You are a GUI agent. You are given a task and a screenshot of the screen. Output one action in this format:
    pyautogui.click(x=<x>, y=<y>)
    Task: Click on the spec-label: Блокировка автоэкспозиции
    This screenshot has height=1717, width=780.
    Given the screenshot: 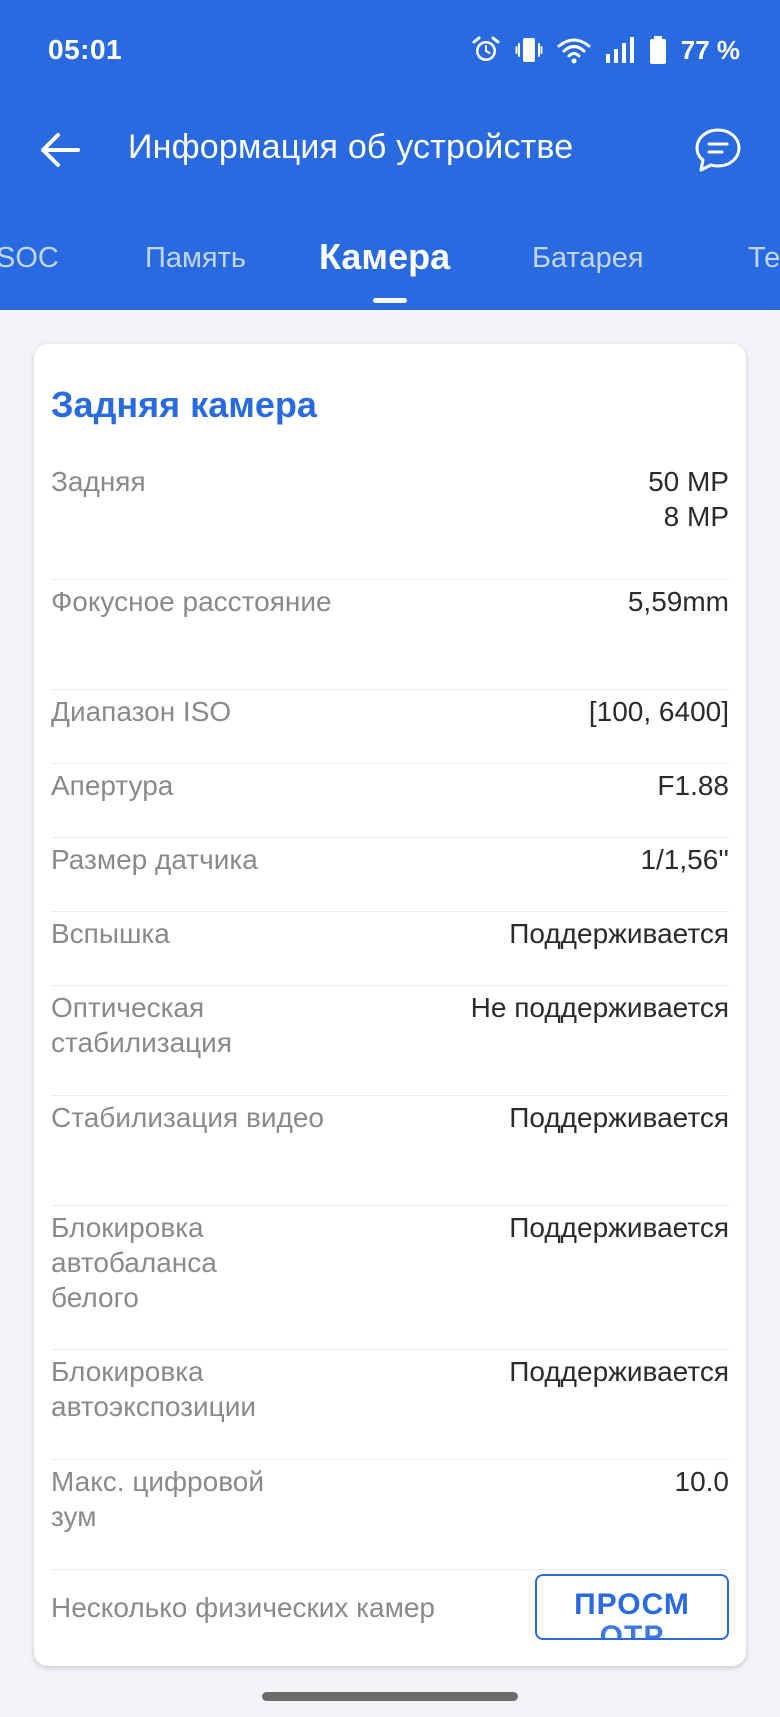 What is the action you would take?
    pyautogui.click(x=153, y=1389)
    